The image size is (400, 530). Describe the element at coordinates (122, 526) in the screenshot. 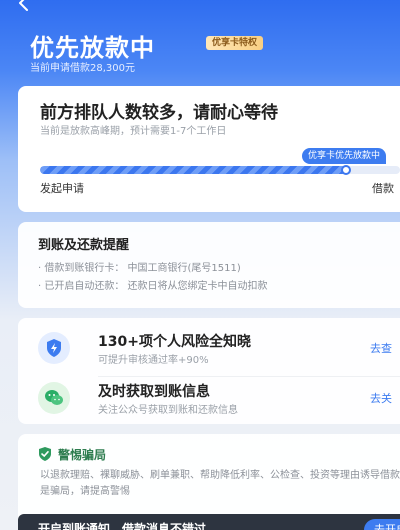

I see `notify-text: 开启到账通知，借款消息不错过` at that location.